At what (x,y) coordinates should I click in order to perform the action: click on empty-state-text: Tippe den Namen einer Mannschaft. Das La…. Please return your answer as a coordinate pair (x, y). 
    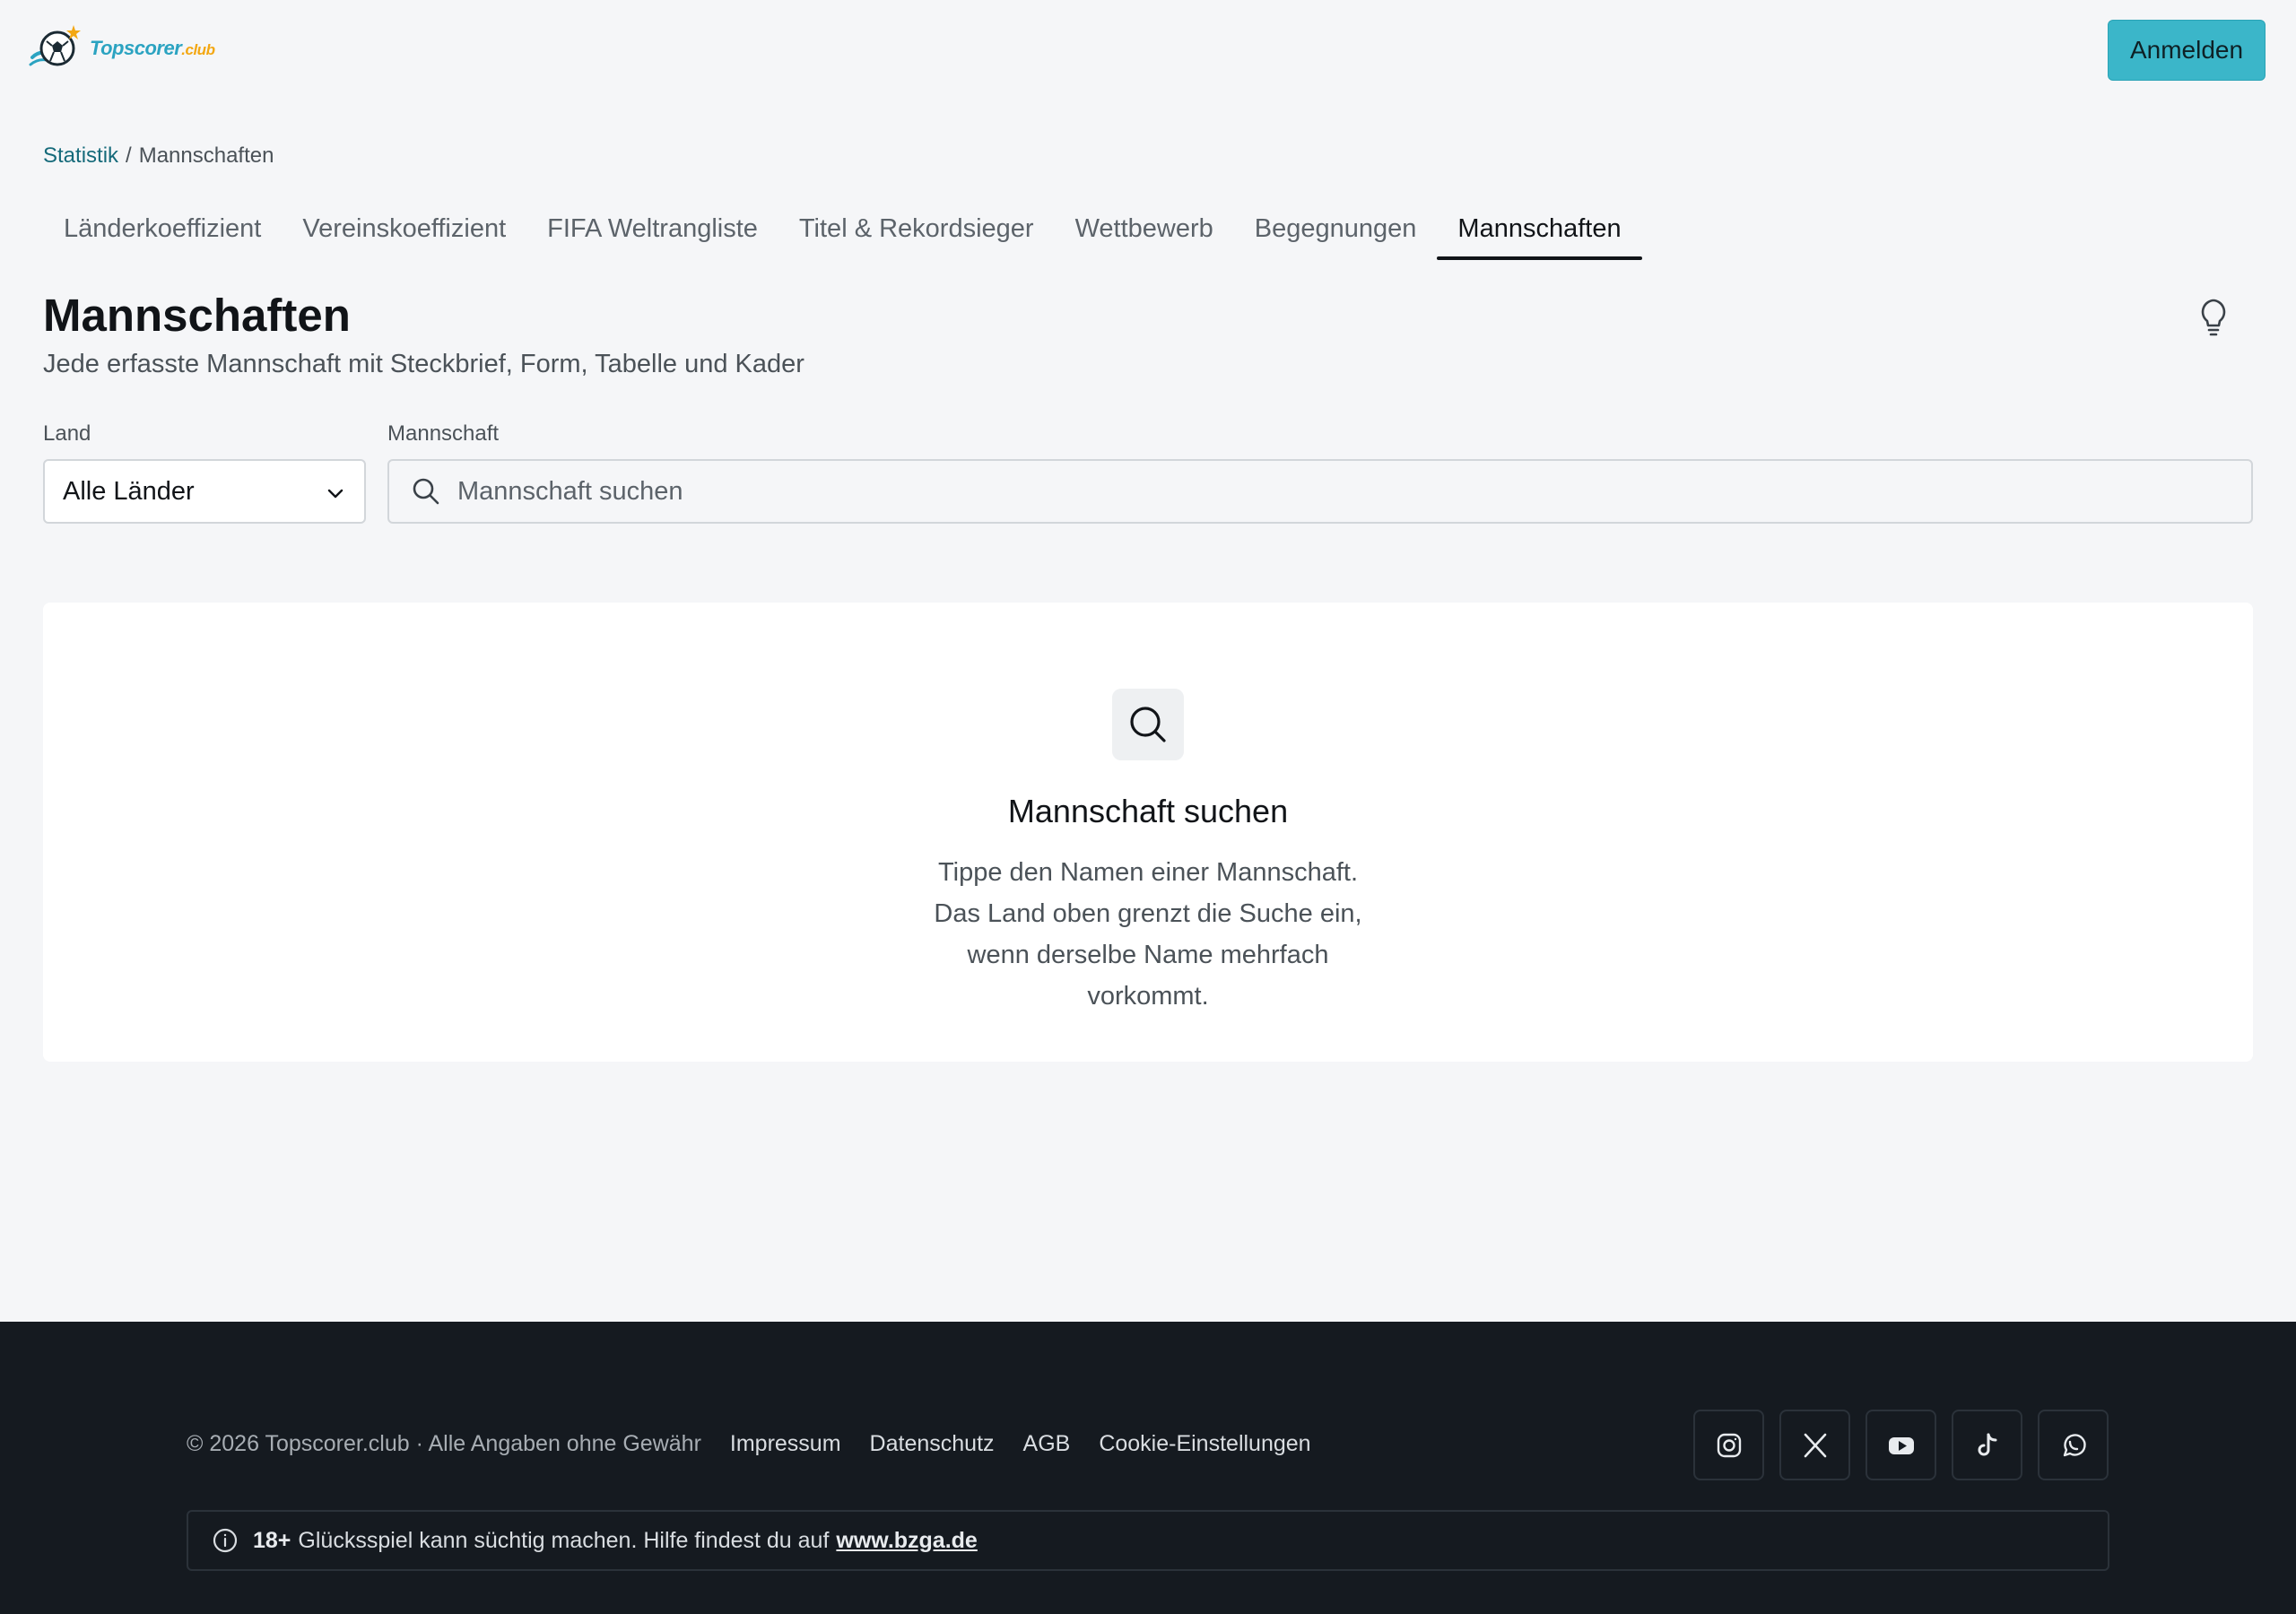
    Looking at the image, I should click on (1148, 934).